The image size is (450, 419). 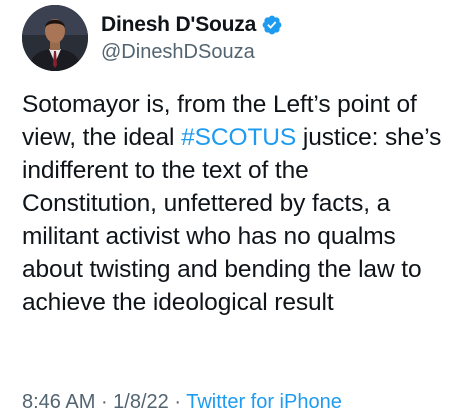 I want to click on author-identity: Dinesh D'Souza @DineshDSouza, so click(x=192, y=38).